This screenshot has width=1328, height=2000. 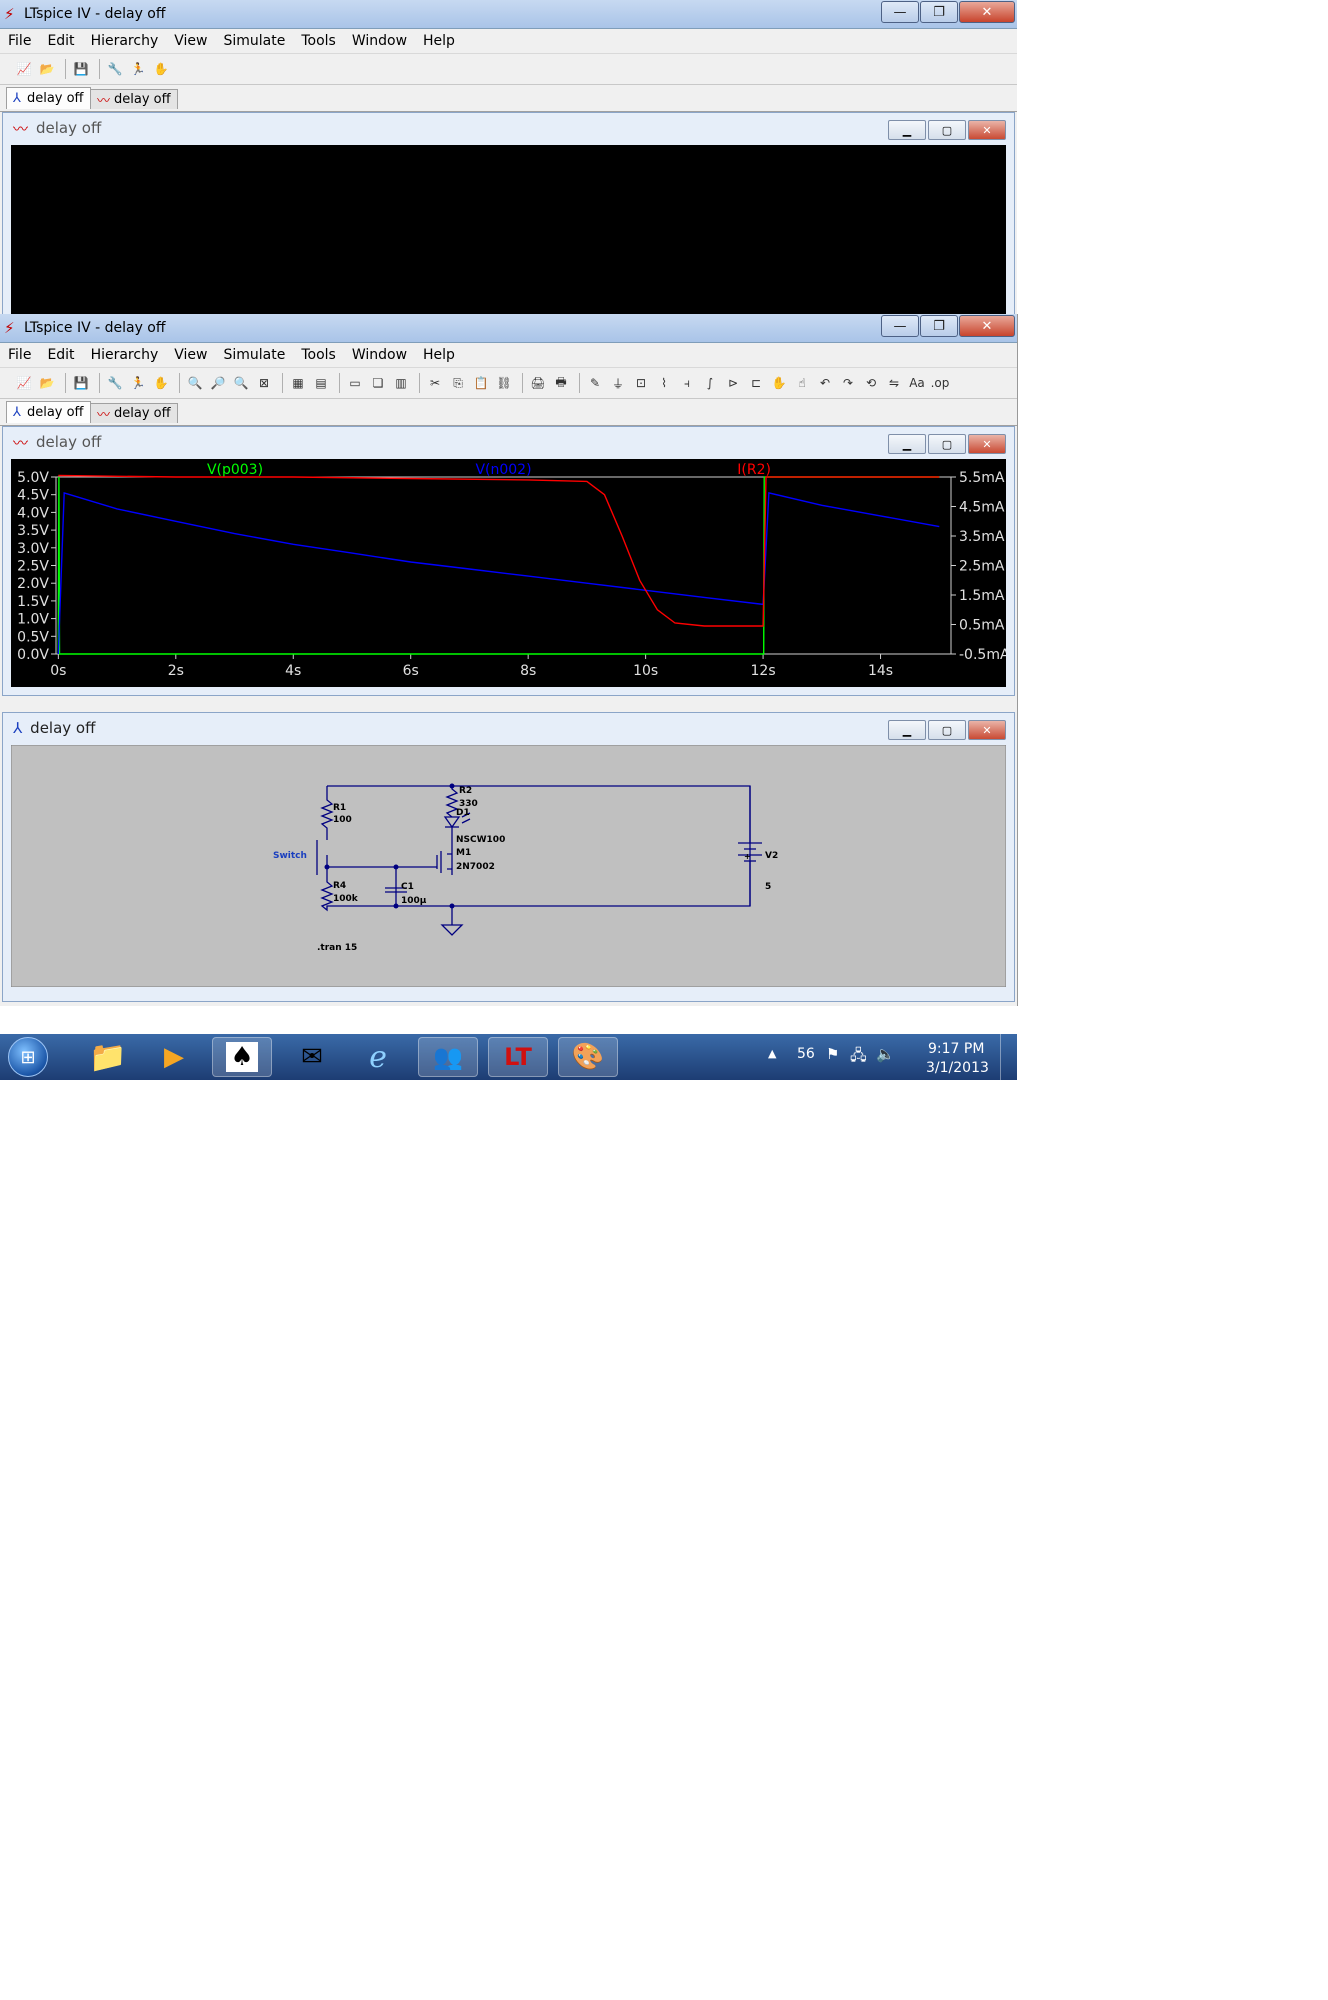 What do you see at coordinates (463, 853) in the screenshot?
I see `m1-label: M1` at bounding box center [463, 853].